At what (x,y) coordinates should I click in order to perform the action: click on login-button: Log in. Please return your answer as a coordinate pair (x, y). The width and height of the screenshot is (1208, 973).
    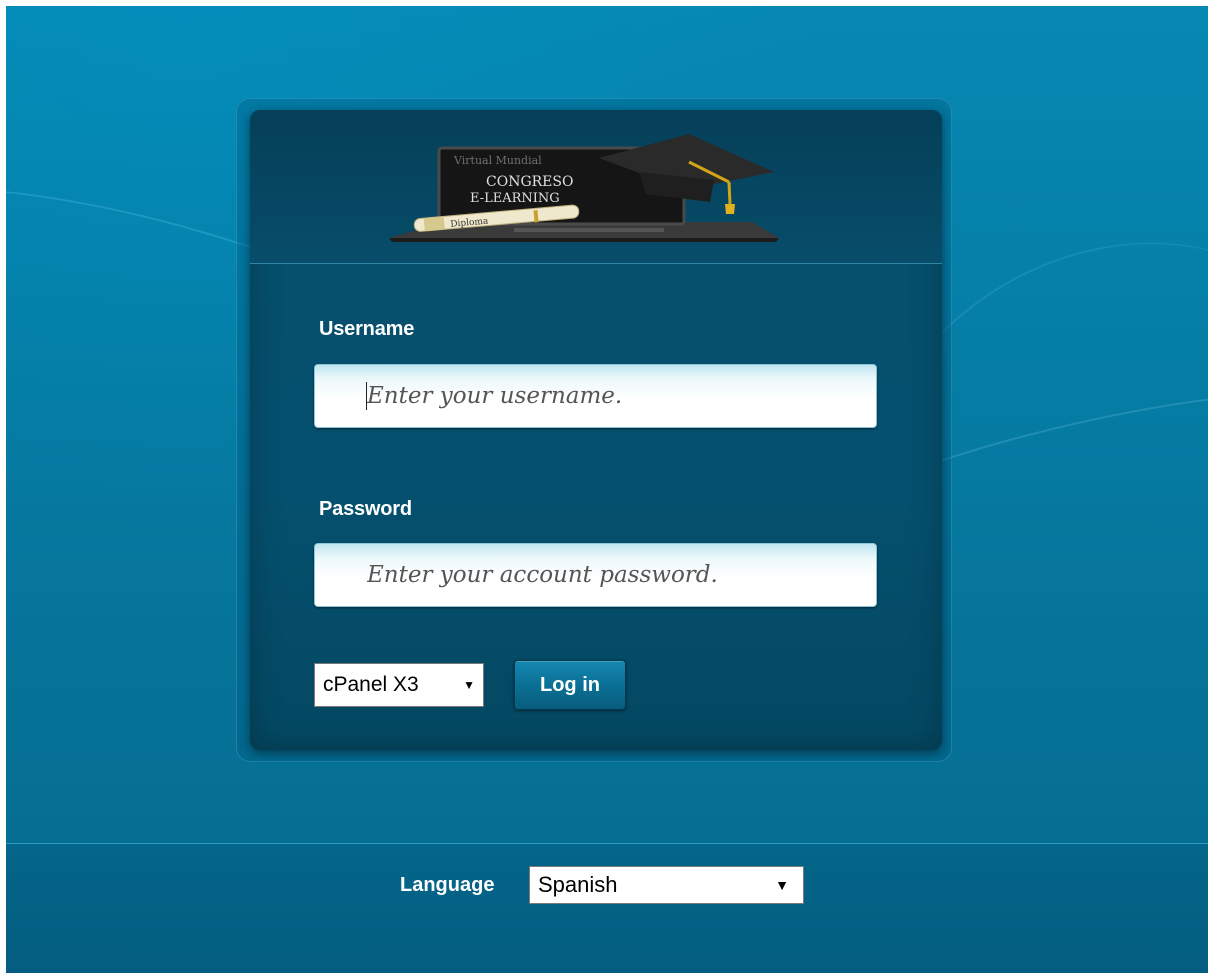
    Looking at the image, I should click on (570, 685).